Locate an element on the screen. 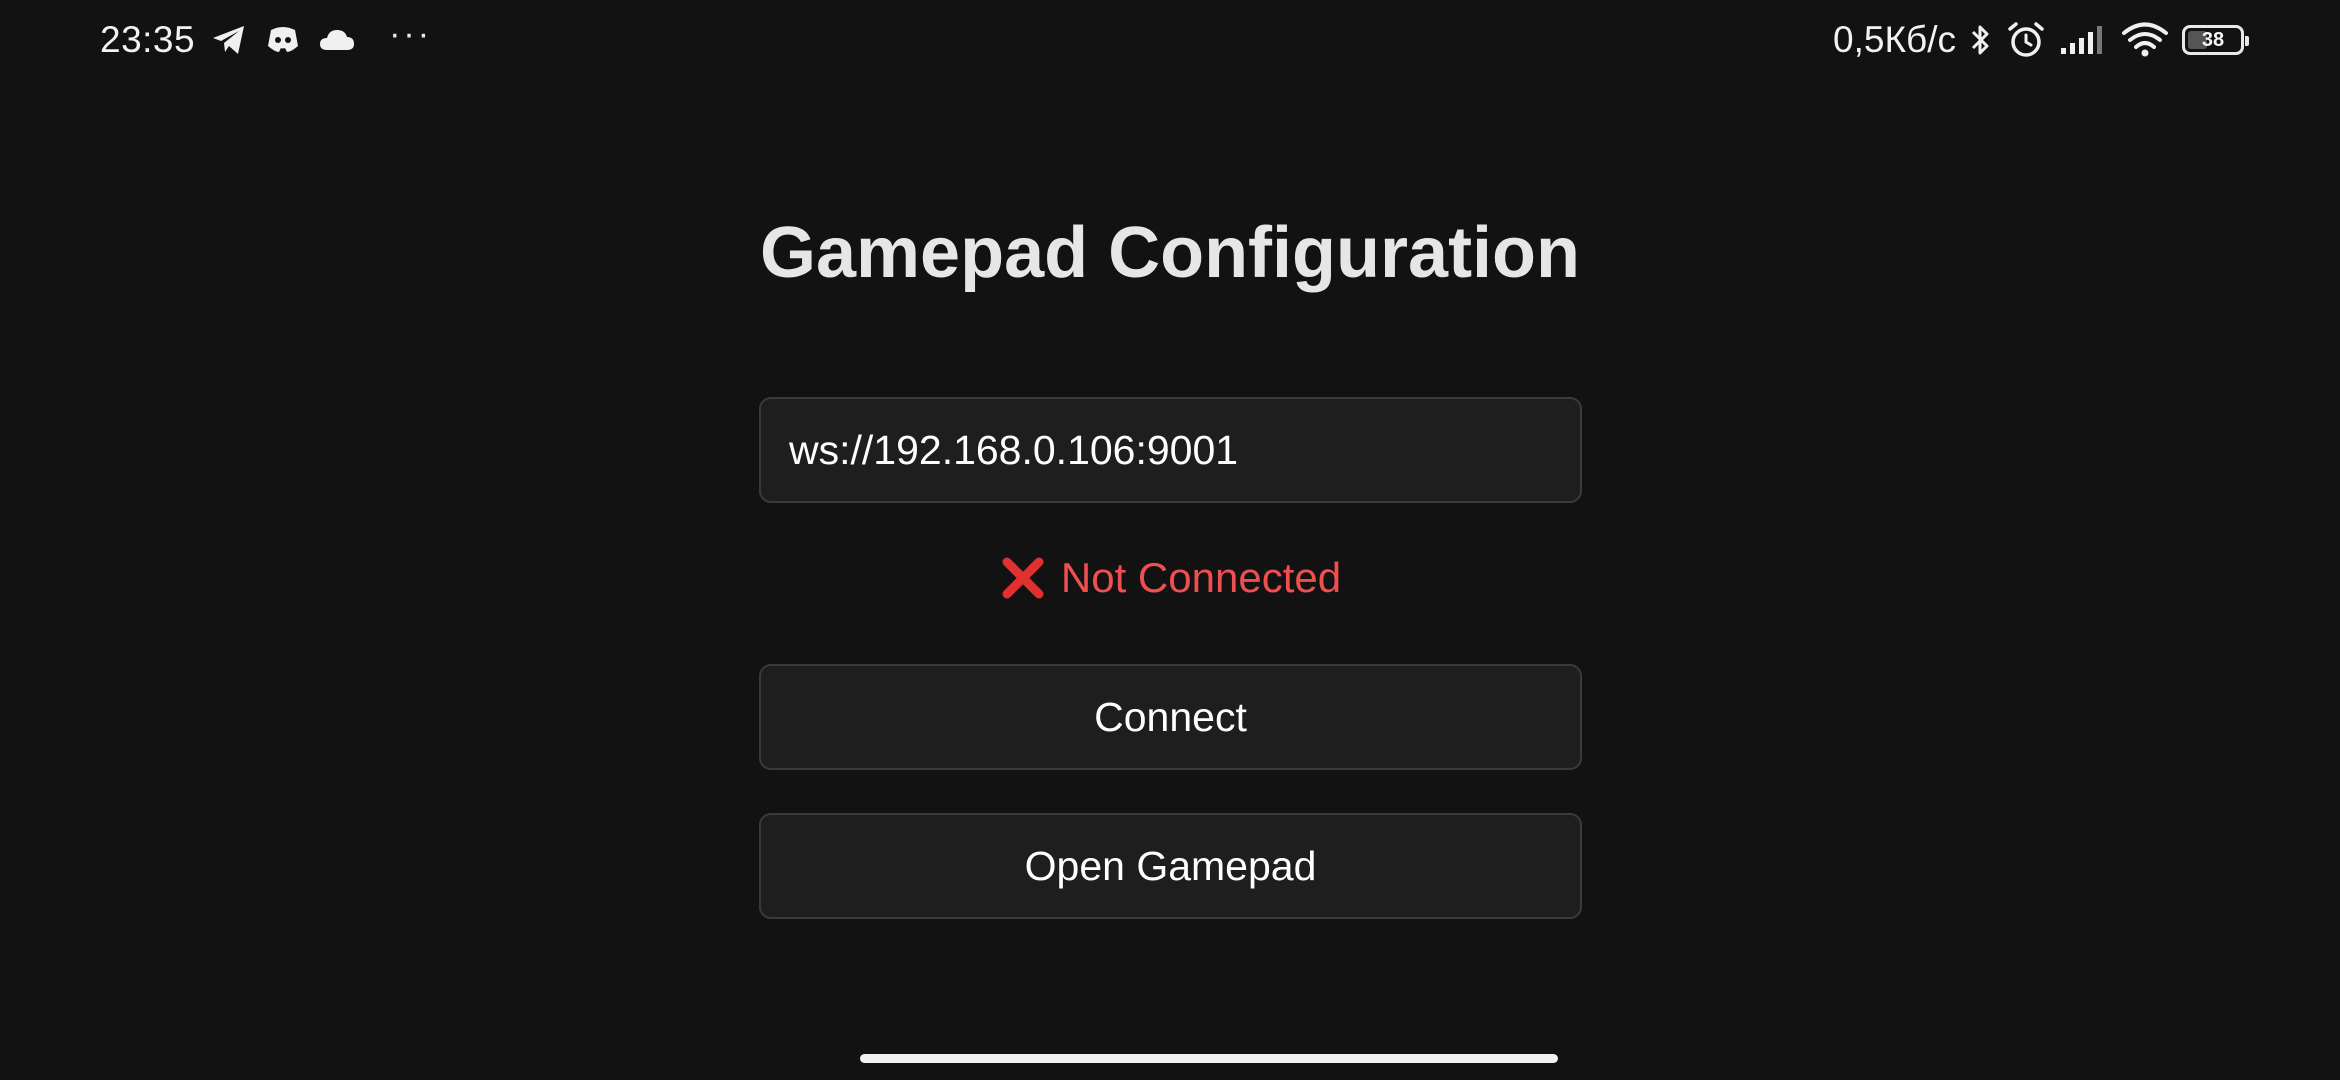 This screenshot has height=1080, width=2340. home-indicator is located at coordinates (1209, 1058).